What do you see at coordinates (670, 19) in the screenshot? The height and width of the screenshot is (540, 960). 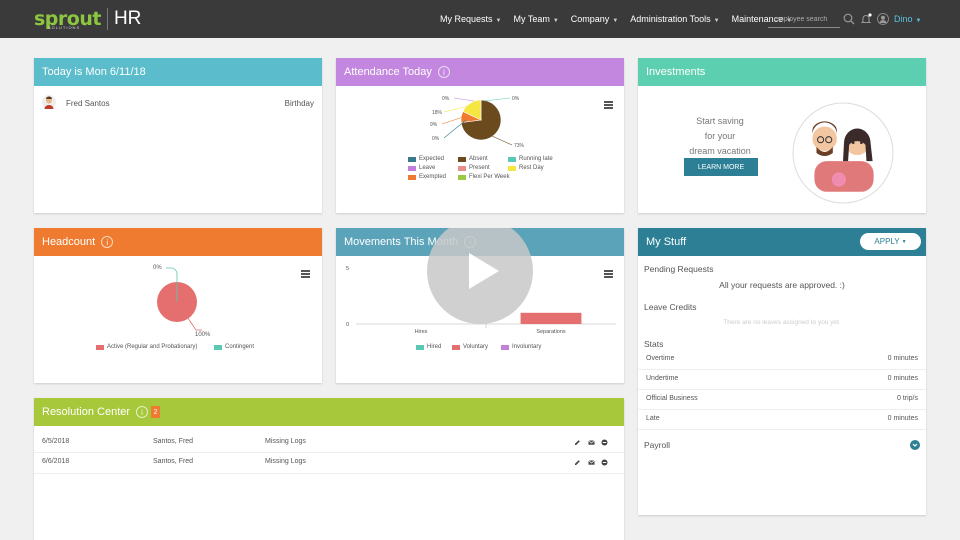 I see `nav-label: Administration Tools` at bounding box center [670, 19].